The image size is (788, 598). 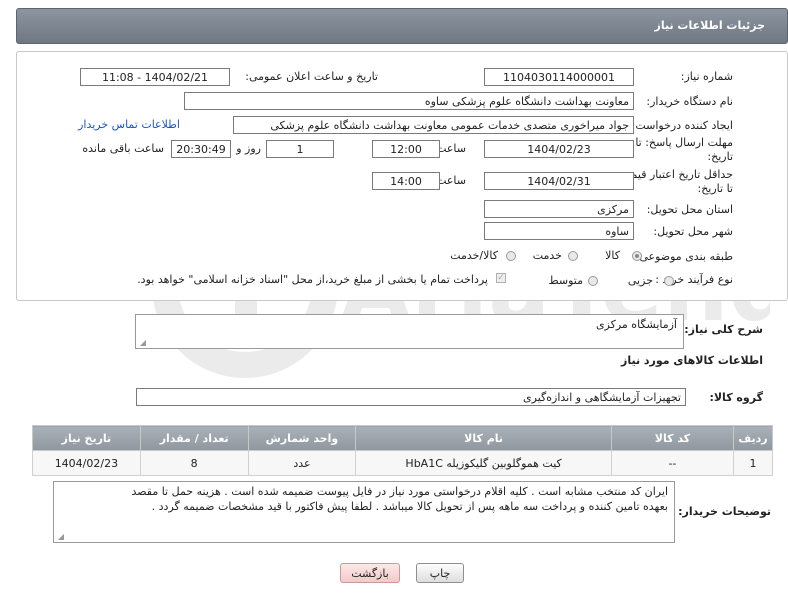 What do you see at coordinates (593, 281) in the screenshot?
I see `process-radio-medium` at bounding box center [593, 281].